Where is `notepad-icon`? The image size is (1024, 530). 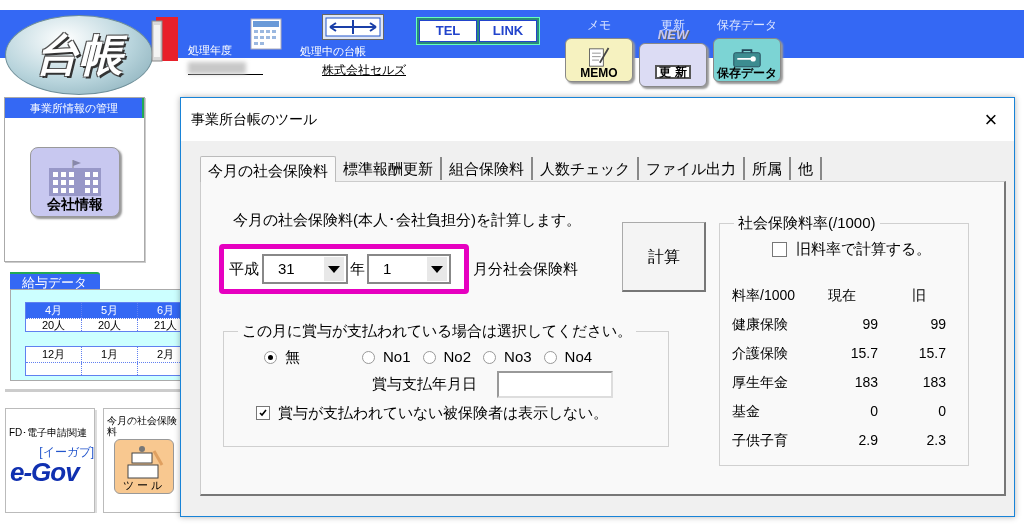
notepad-icon is located at coordinates (599, 57).